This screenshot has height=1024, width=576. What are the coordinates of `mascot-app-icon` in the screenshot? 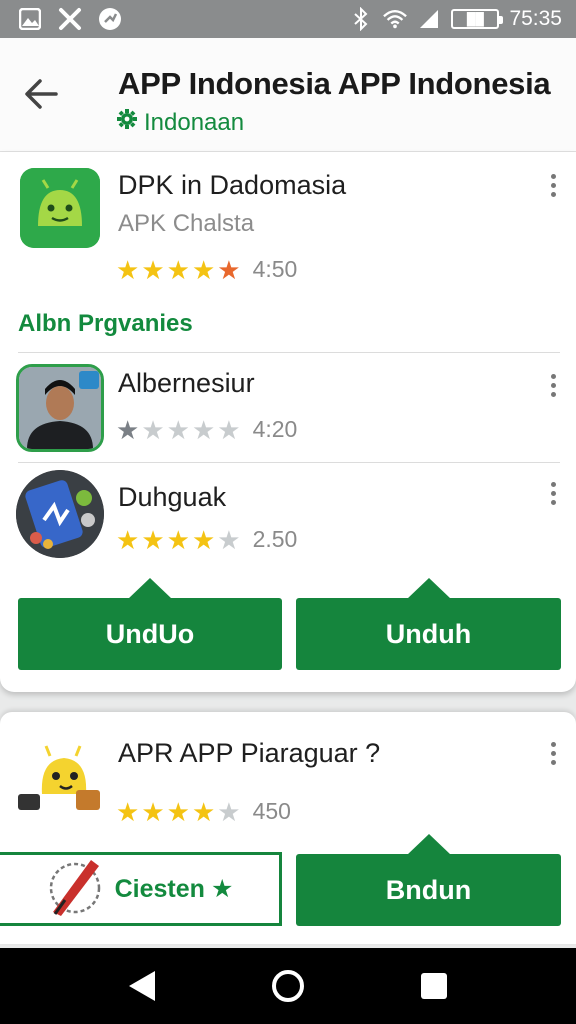 It's located at (61, 779).